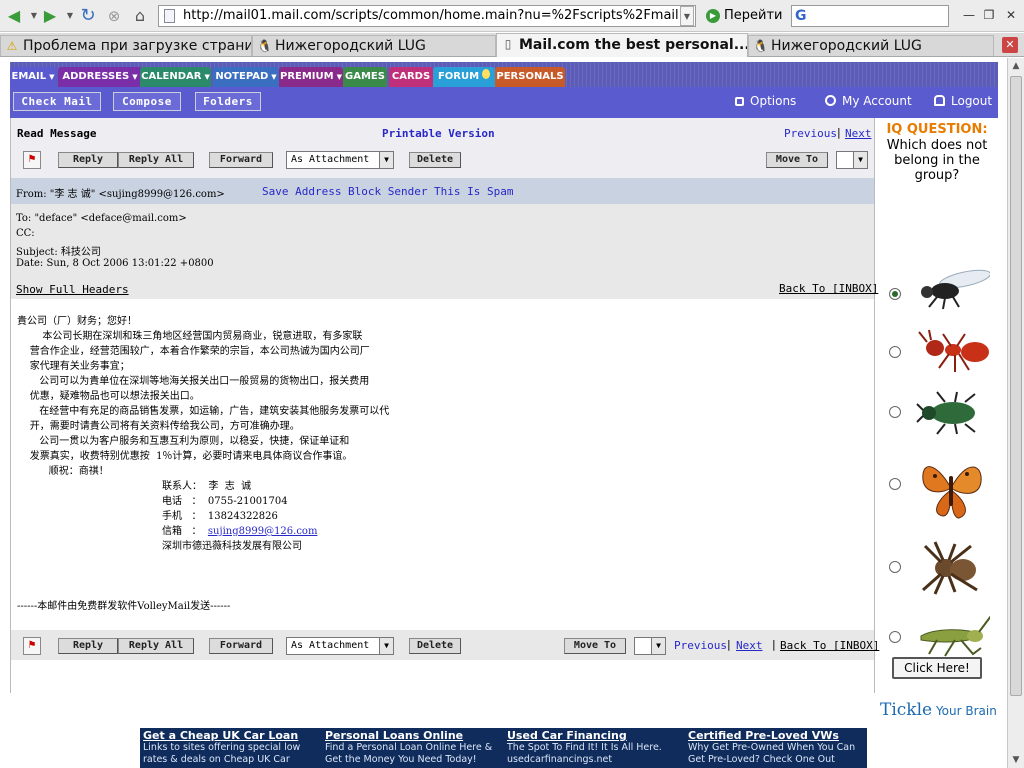 Image resolution: width=1024 pixels, height=768 pixels. I want to click on tab-calendar: CALENDAR ▼, so click(175, 77).